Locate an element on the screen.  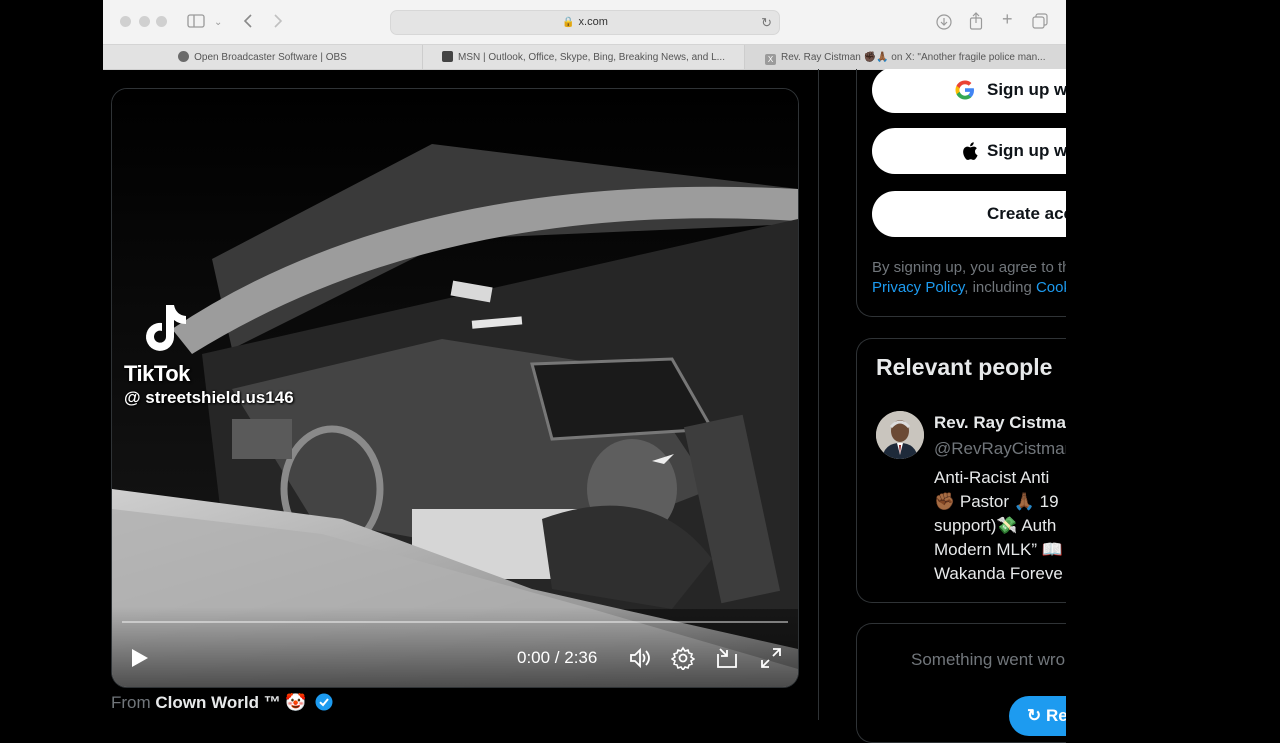
retry-label: Retry is located at coordinates (1055, 715).